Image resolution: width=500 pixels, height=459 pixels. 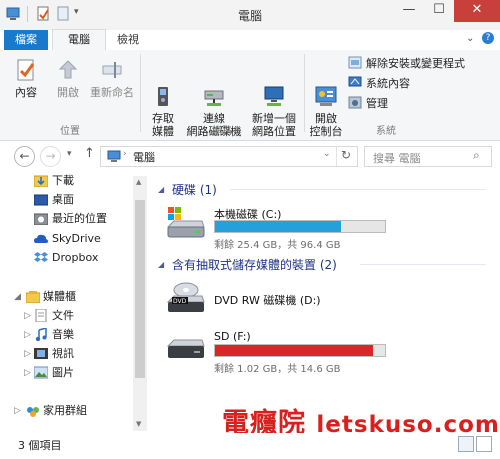 What do you see at coordinates (477, 11) in the screenshot?
I see `close-button: ✕` at bounding box center [477, 11].